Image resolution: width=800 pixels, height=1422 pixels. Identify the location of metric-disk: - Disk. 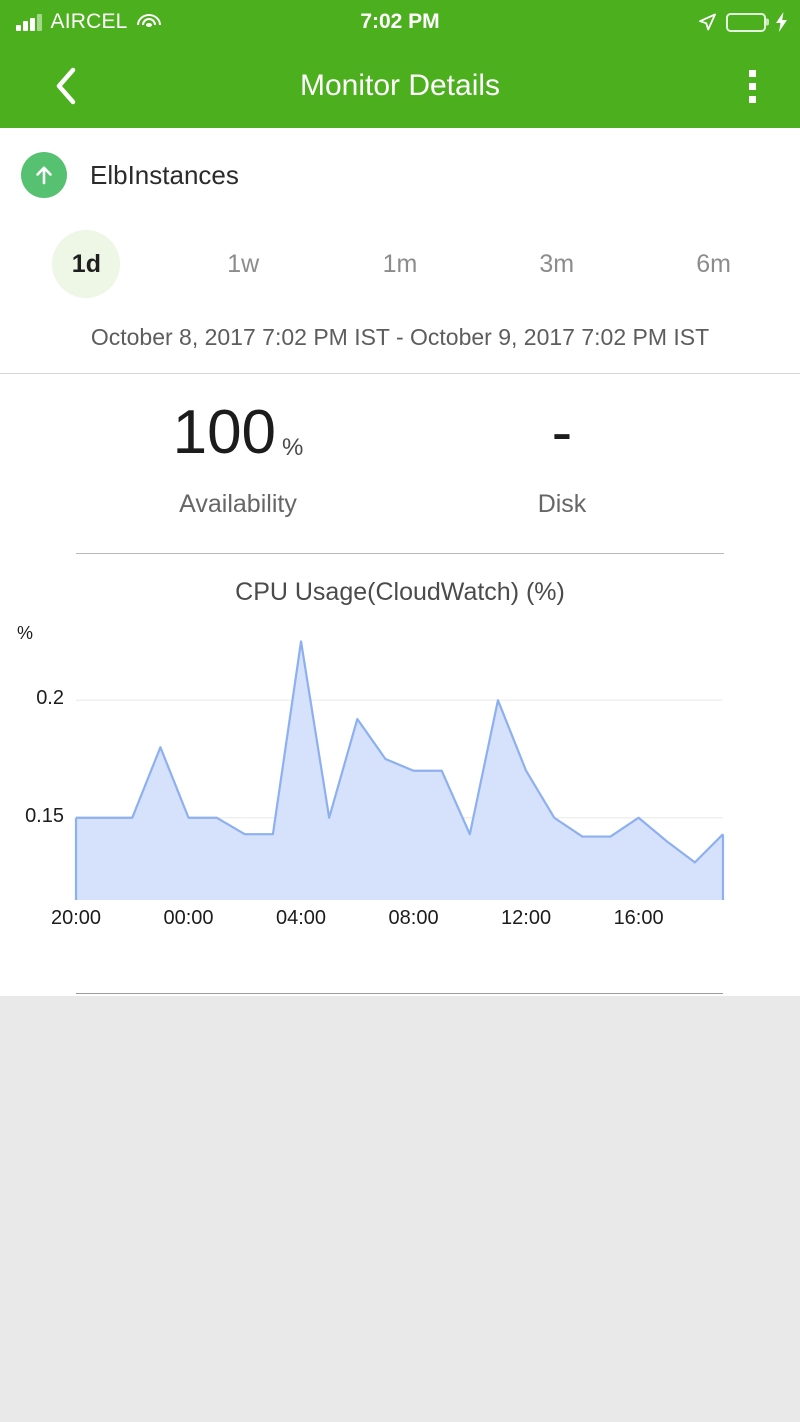
(562, 460).